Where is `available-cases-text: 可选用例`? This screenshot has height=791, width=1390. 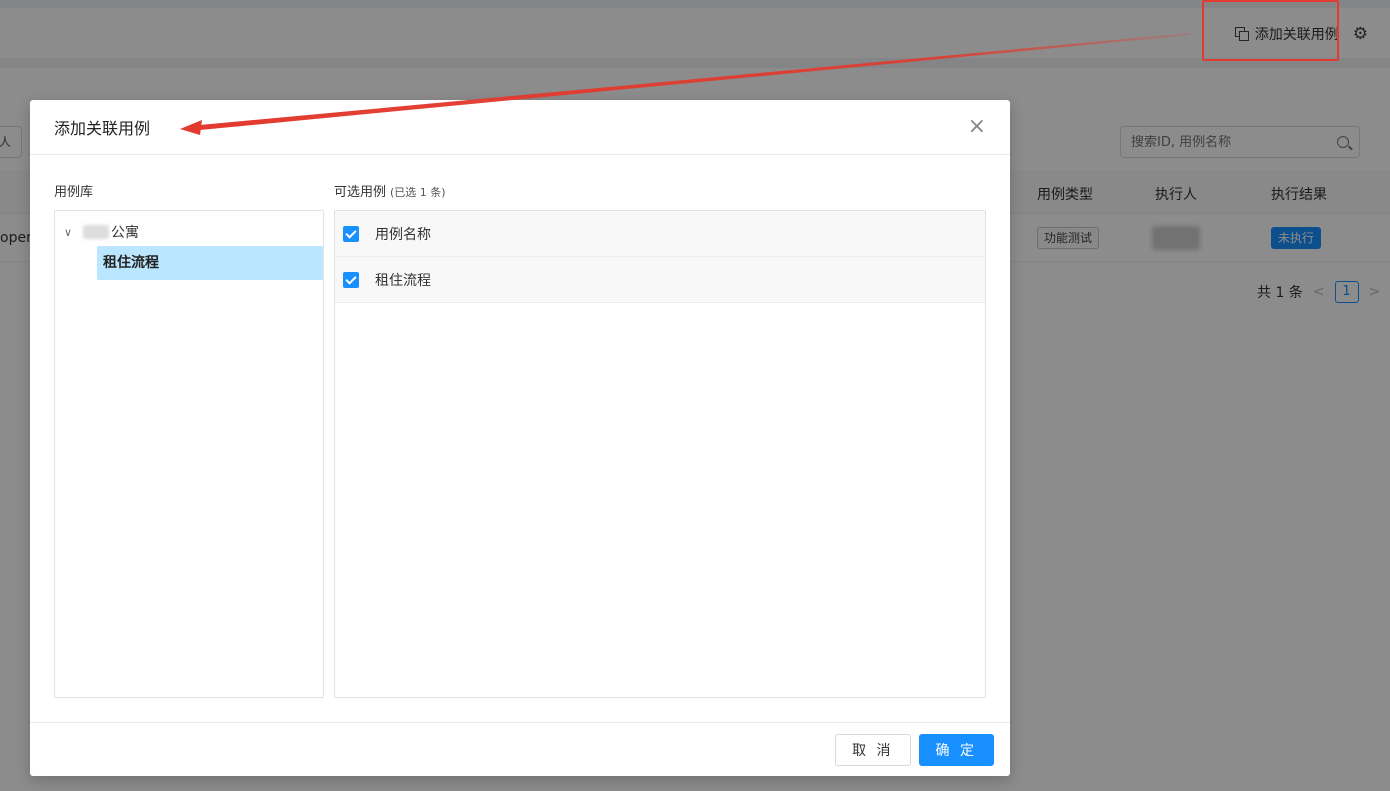
available-cases-text: 可选用例 is located at coordinates (360, 192).